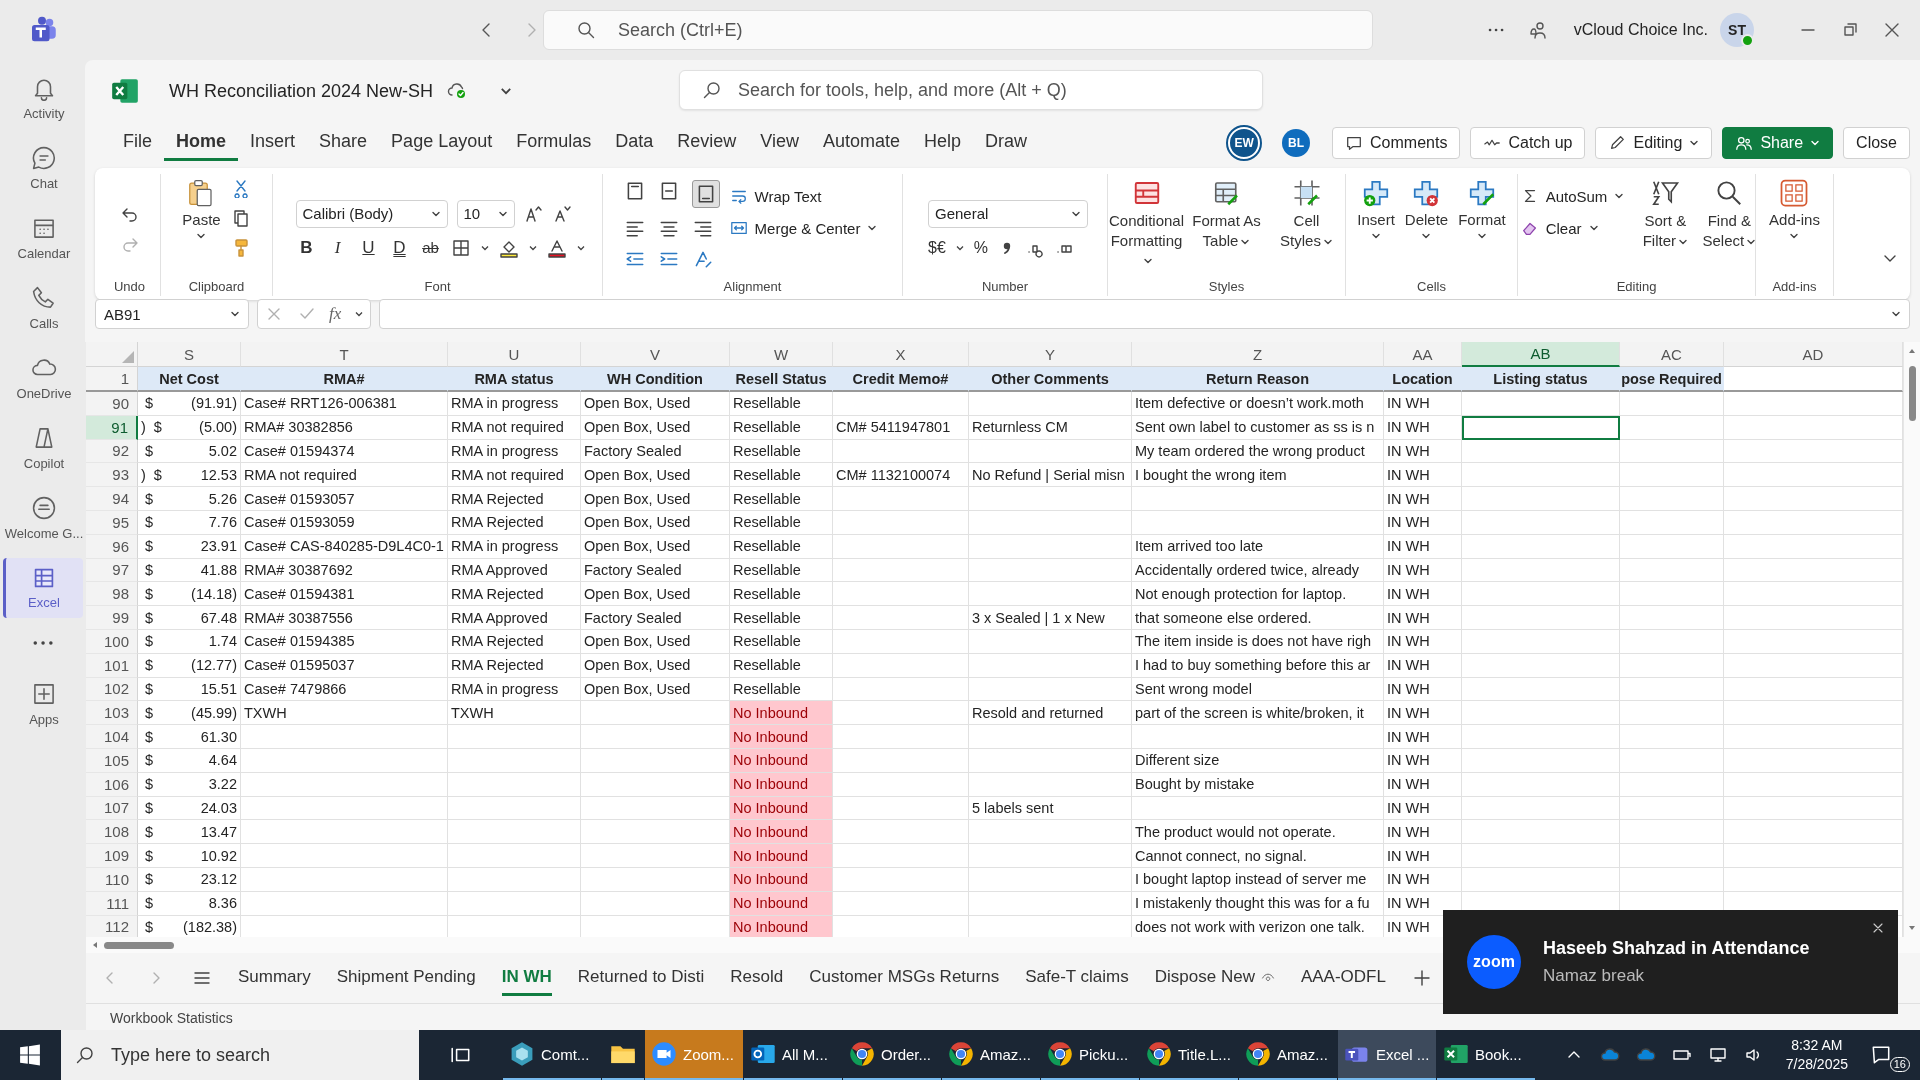 The width and height of the screenshot is (1920, 1080). What do you see at coordinates (399, 247) in the screenshot?
I see `font-style-button: D` at bounding box center [399, 247].